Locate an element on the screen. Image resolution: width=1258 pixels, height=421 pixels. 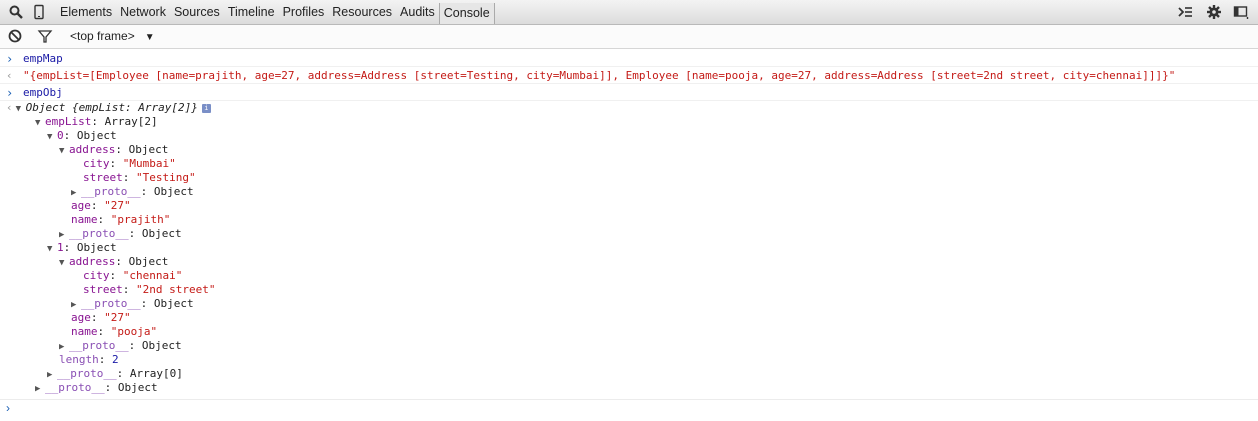
tree-leaf-street: street: "Testing" is located at coordinates (139, 177).